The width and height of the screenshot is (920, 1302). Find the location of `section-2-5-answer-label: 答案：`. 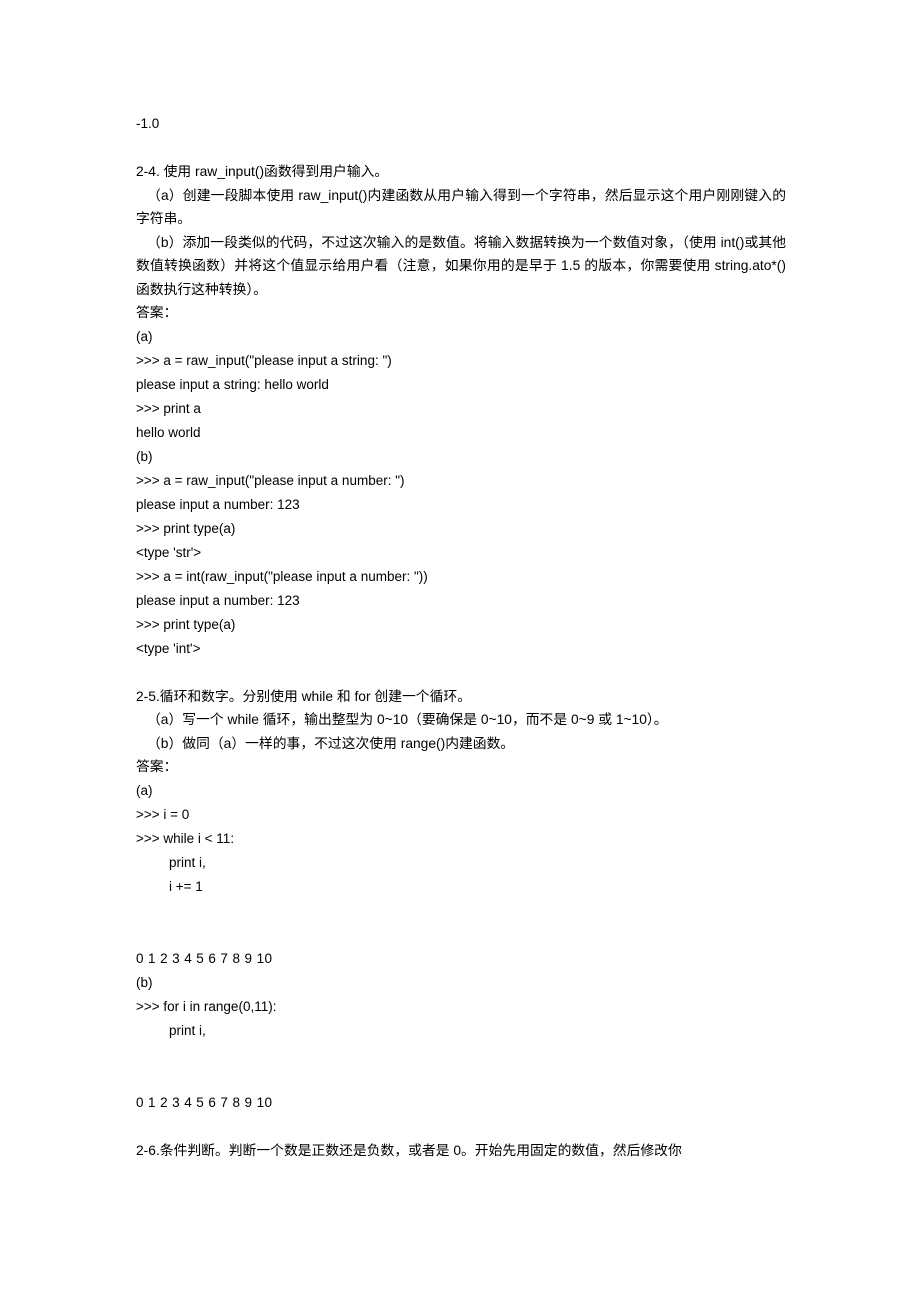

section-2-5-answer-label: 答案： is located at coordinates (157, 766).